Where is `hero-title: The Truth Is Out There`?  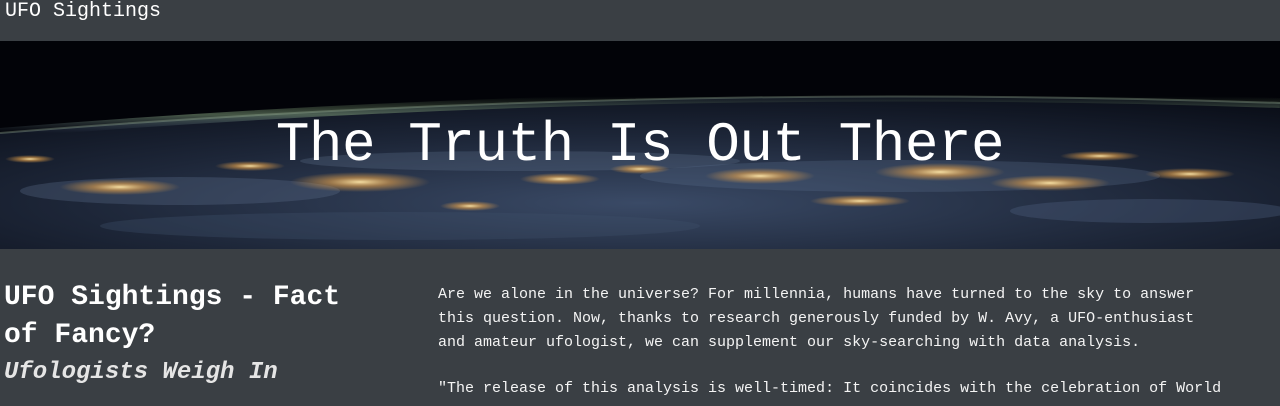
hero-title: The Truth Is Out There is located at coordinates (640, 145).